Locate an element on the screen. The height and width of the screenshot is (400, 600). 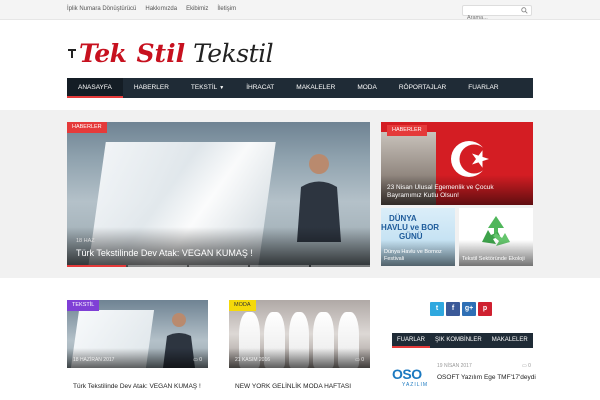
side-small-post-2: Tekstil Sektöründe Ekoloji is located at coordinates (496, 237).